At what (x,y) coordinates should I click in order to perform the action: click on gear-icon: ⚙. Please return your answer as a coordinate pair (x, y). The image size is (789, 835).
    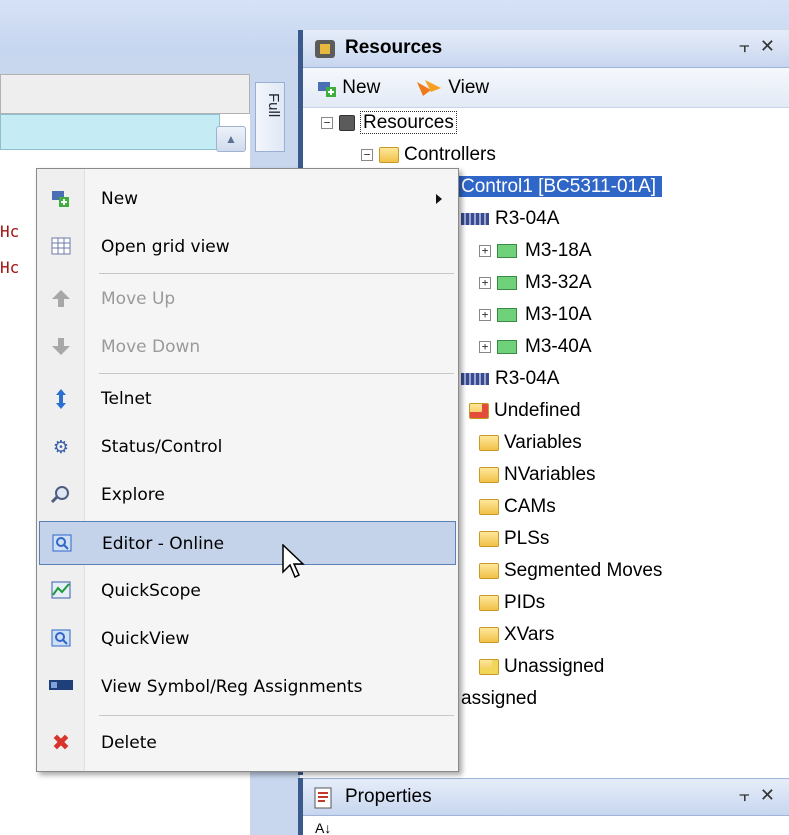
    Looking at the image, I should click on (61, 447).